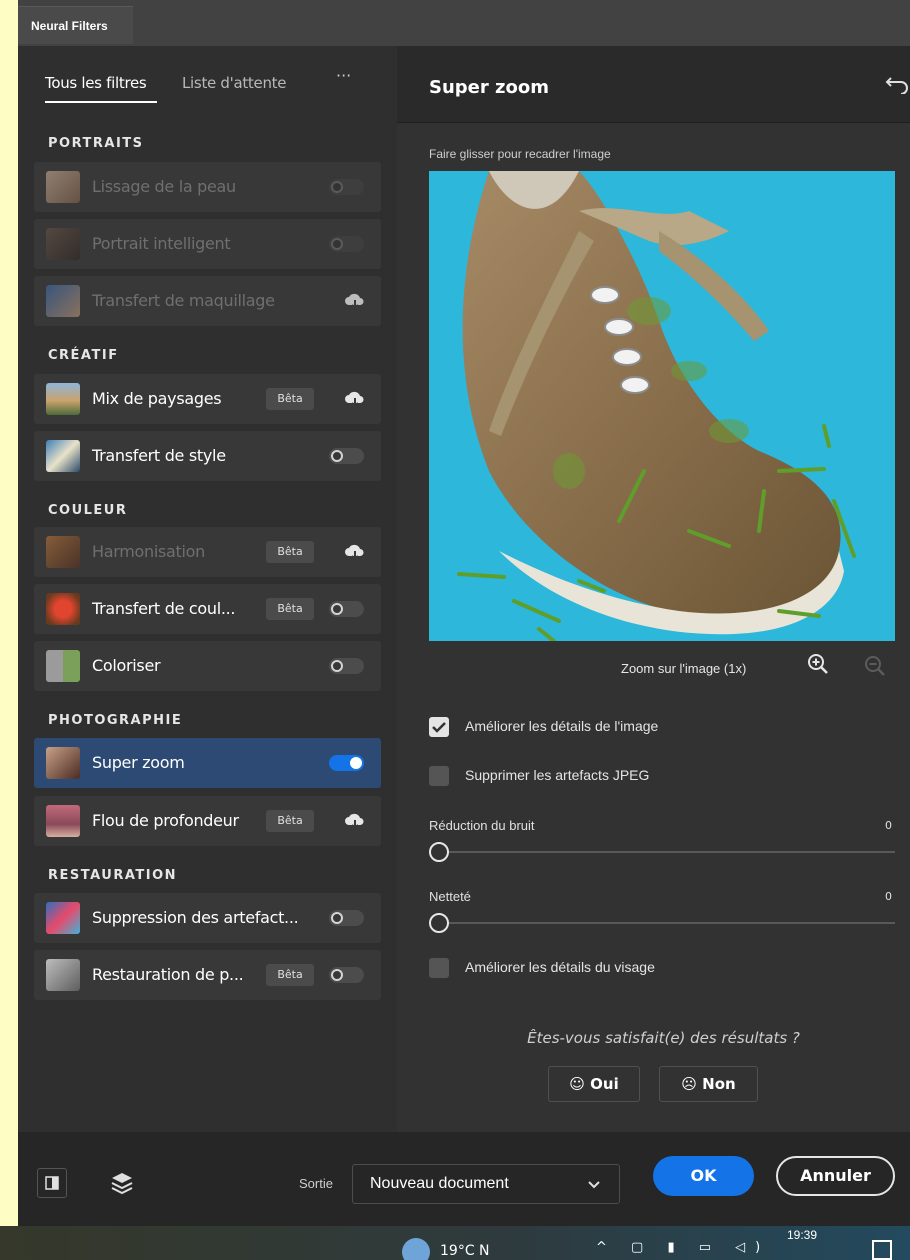  What do you see at coordinates (207, 666) in the screenshot?
I see `filter-row-colorize: Coloriser` at bounding box center [207, 666].